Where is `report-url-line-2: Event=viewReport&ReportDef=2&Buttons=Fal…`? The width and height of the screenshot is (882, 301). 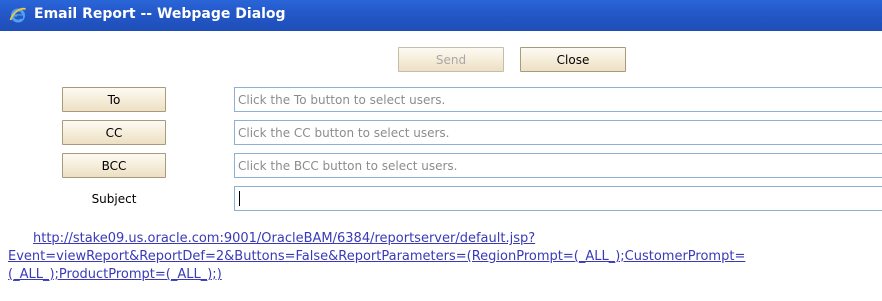
report-url-line-2: Event=viewReport&ReportDef=2&Buttons=Fal… is located at coordinates (377, 256).